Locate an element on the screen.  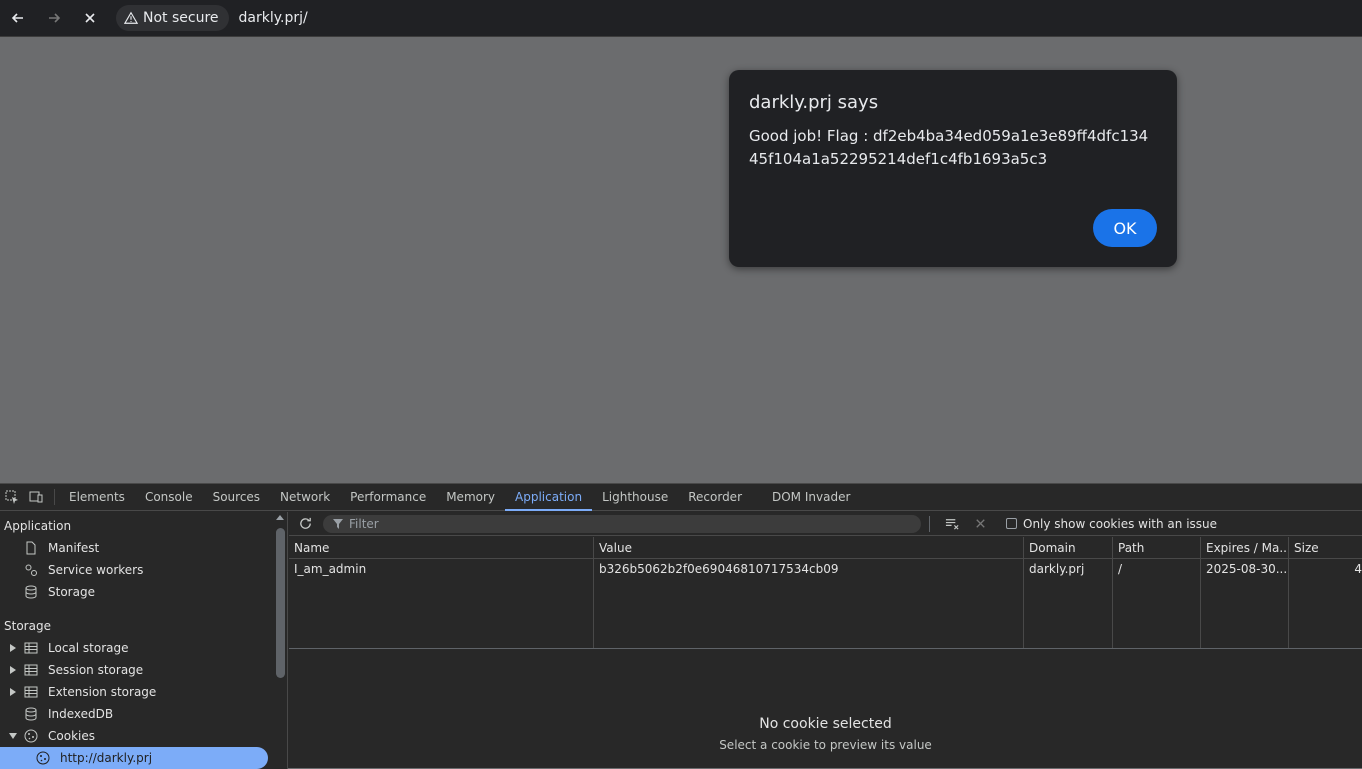
device-toolbar-button is located at coordinates (36, 497).